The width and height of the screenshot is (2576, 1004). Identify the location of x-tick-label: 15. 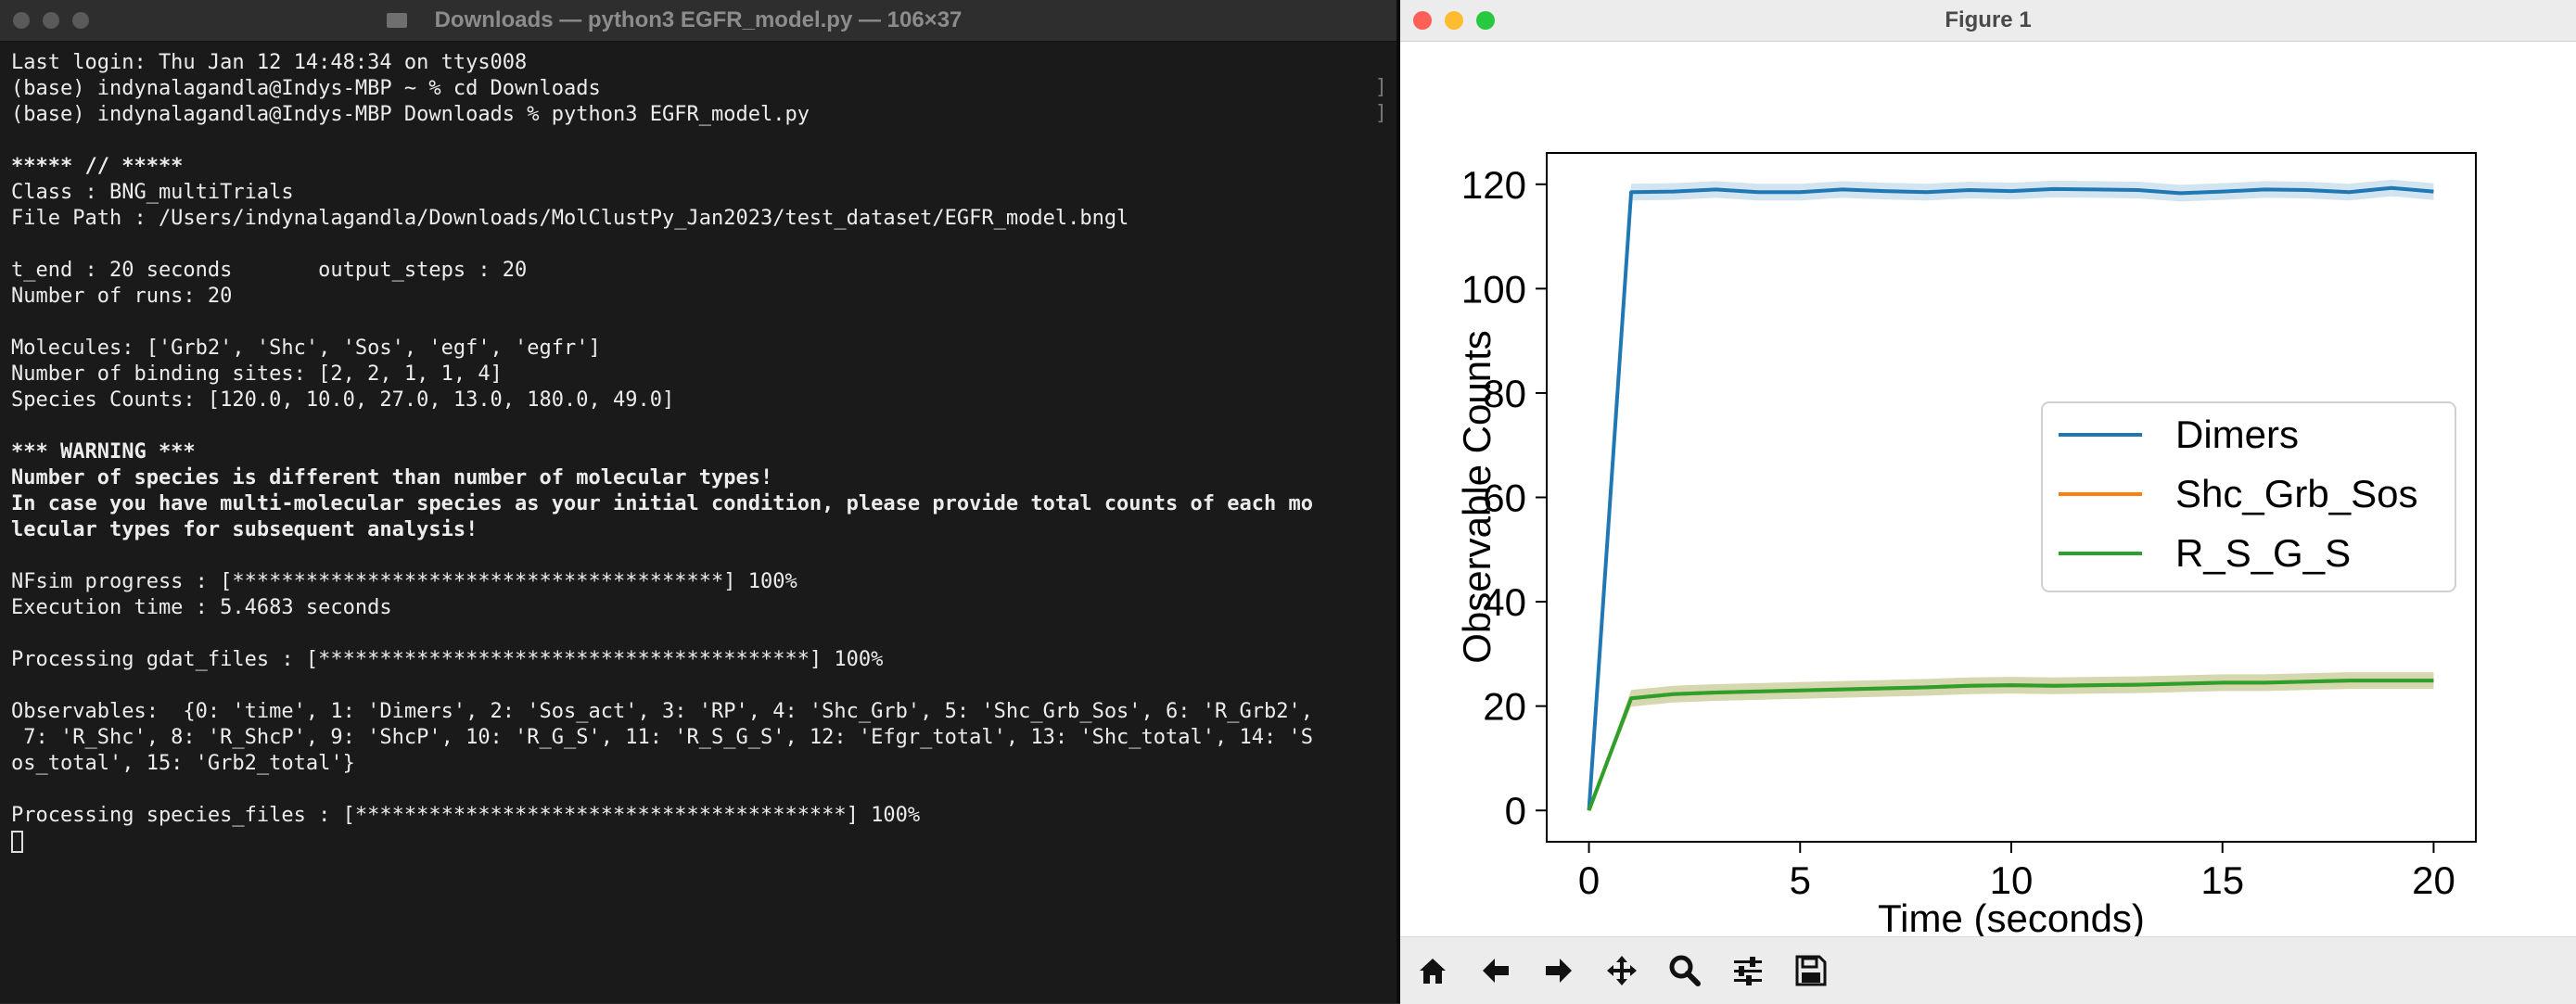
(2222, 880).